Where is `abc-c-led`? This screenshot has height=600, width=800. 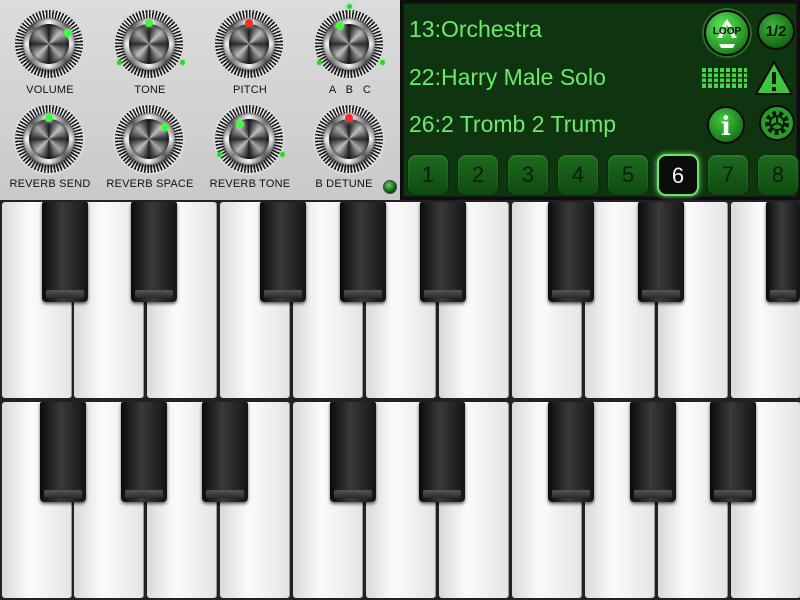
abc-c-led is located at coordinates (382, 62).